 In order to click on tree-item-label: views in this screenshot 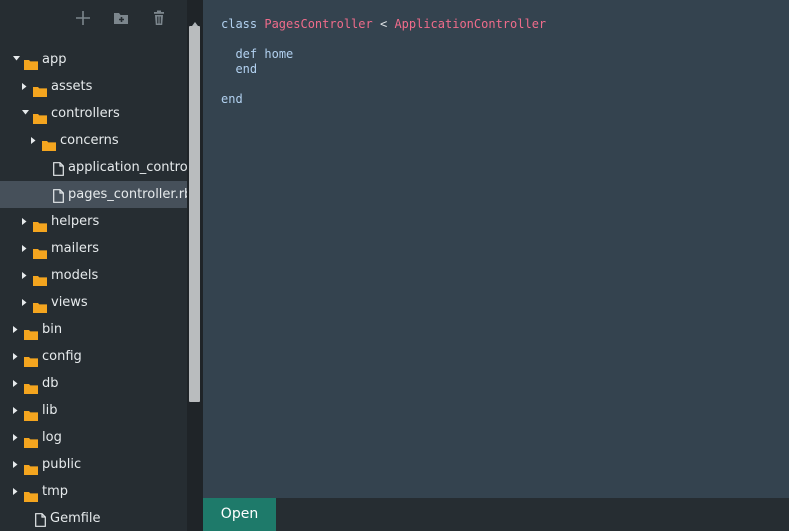, I will do `click(69, 302)`.